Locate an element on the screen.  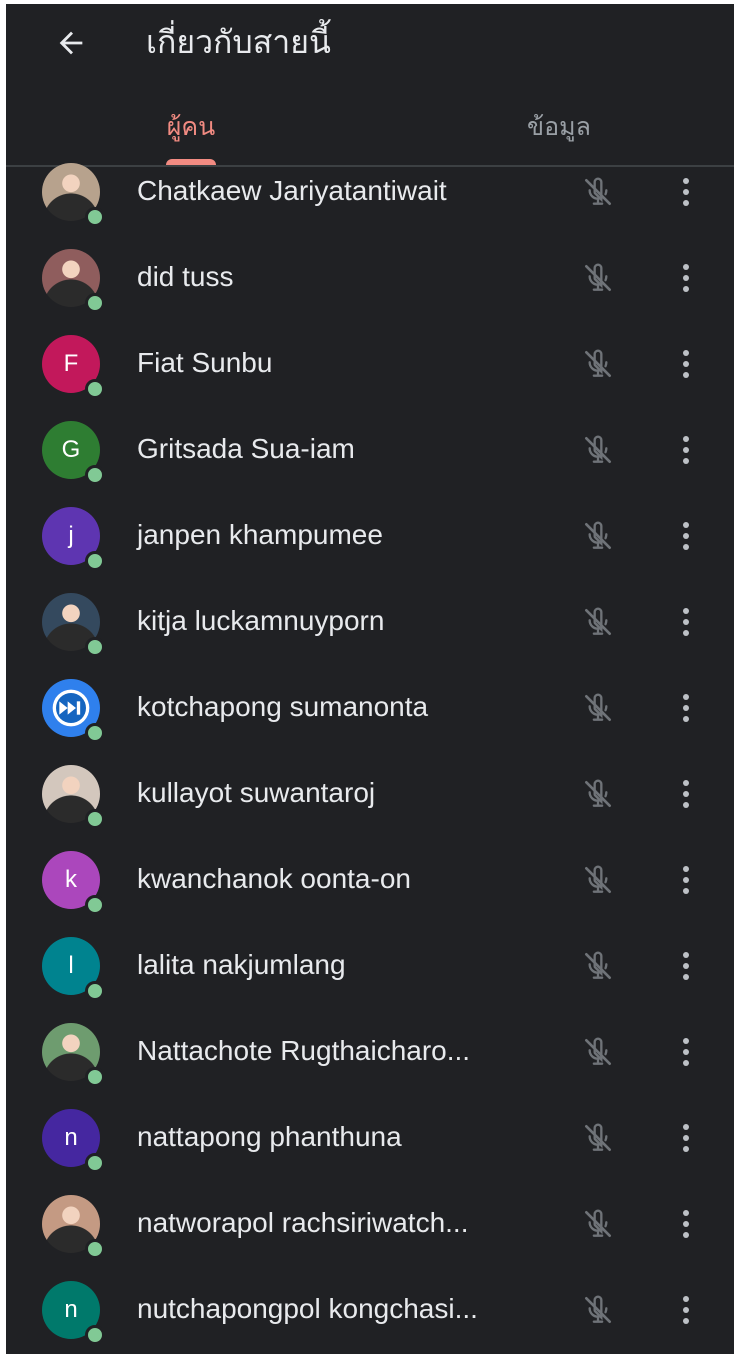
avatar-initial: j is located at coordinates (71, 535).